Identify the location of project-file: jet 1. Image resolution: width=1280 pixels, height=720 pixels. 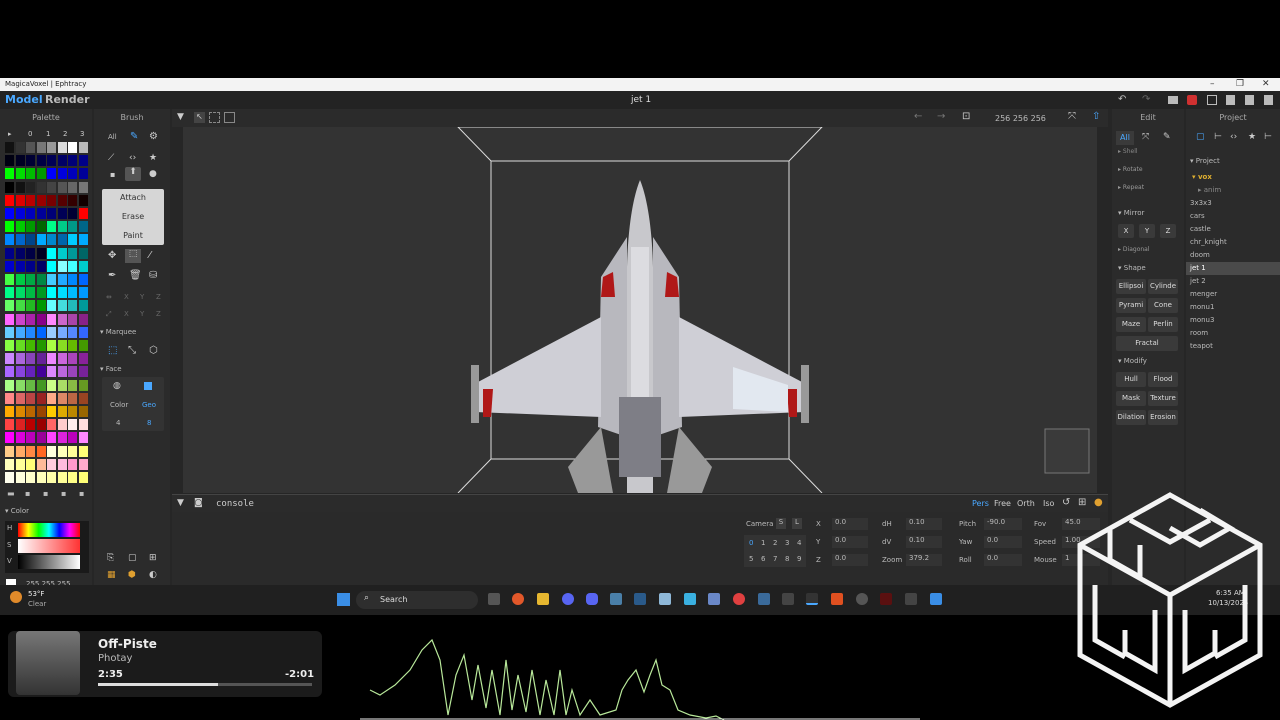
(1233, 268).